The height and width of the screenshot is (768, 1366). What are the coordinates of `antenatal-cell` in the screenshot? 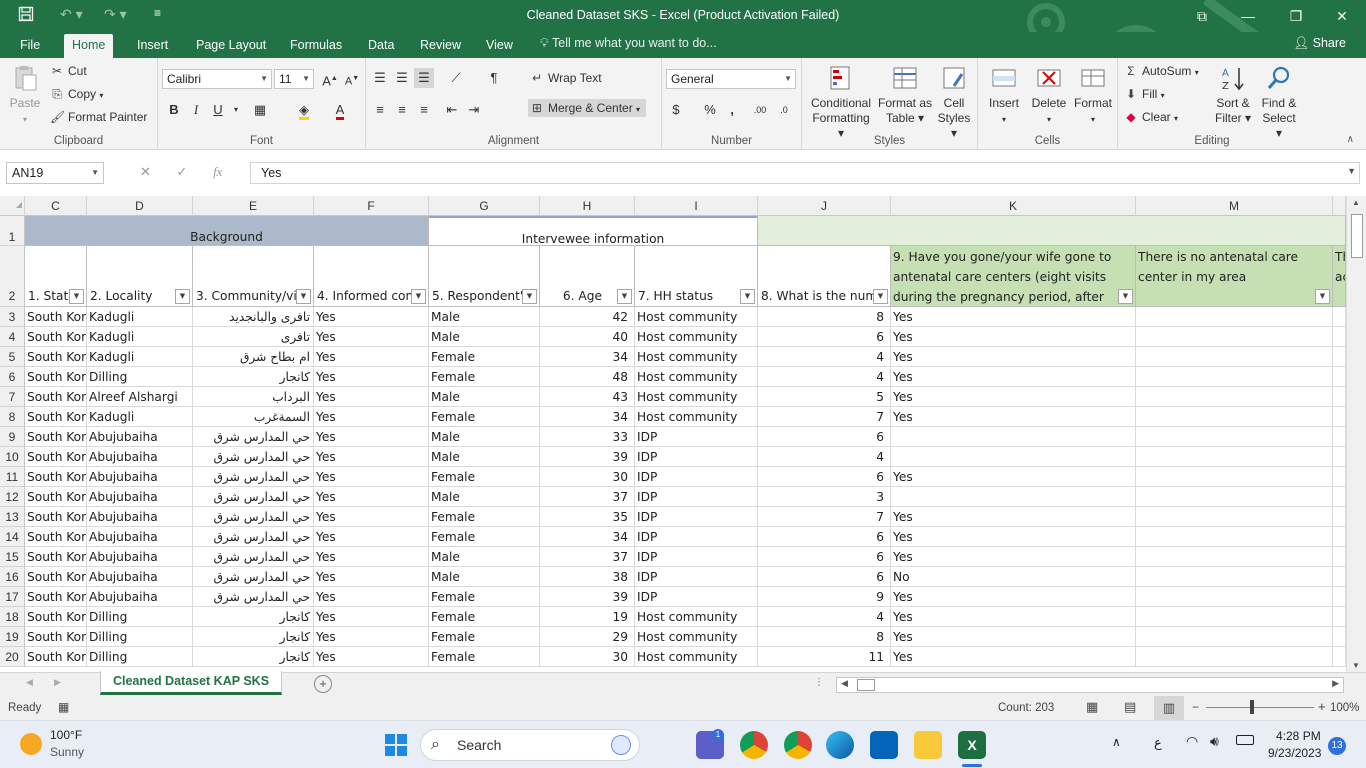 It's located at (1013, 437).